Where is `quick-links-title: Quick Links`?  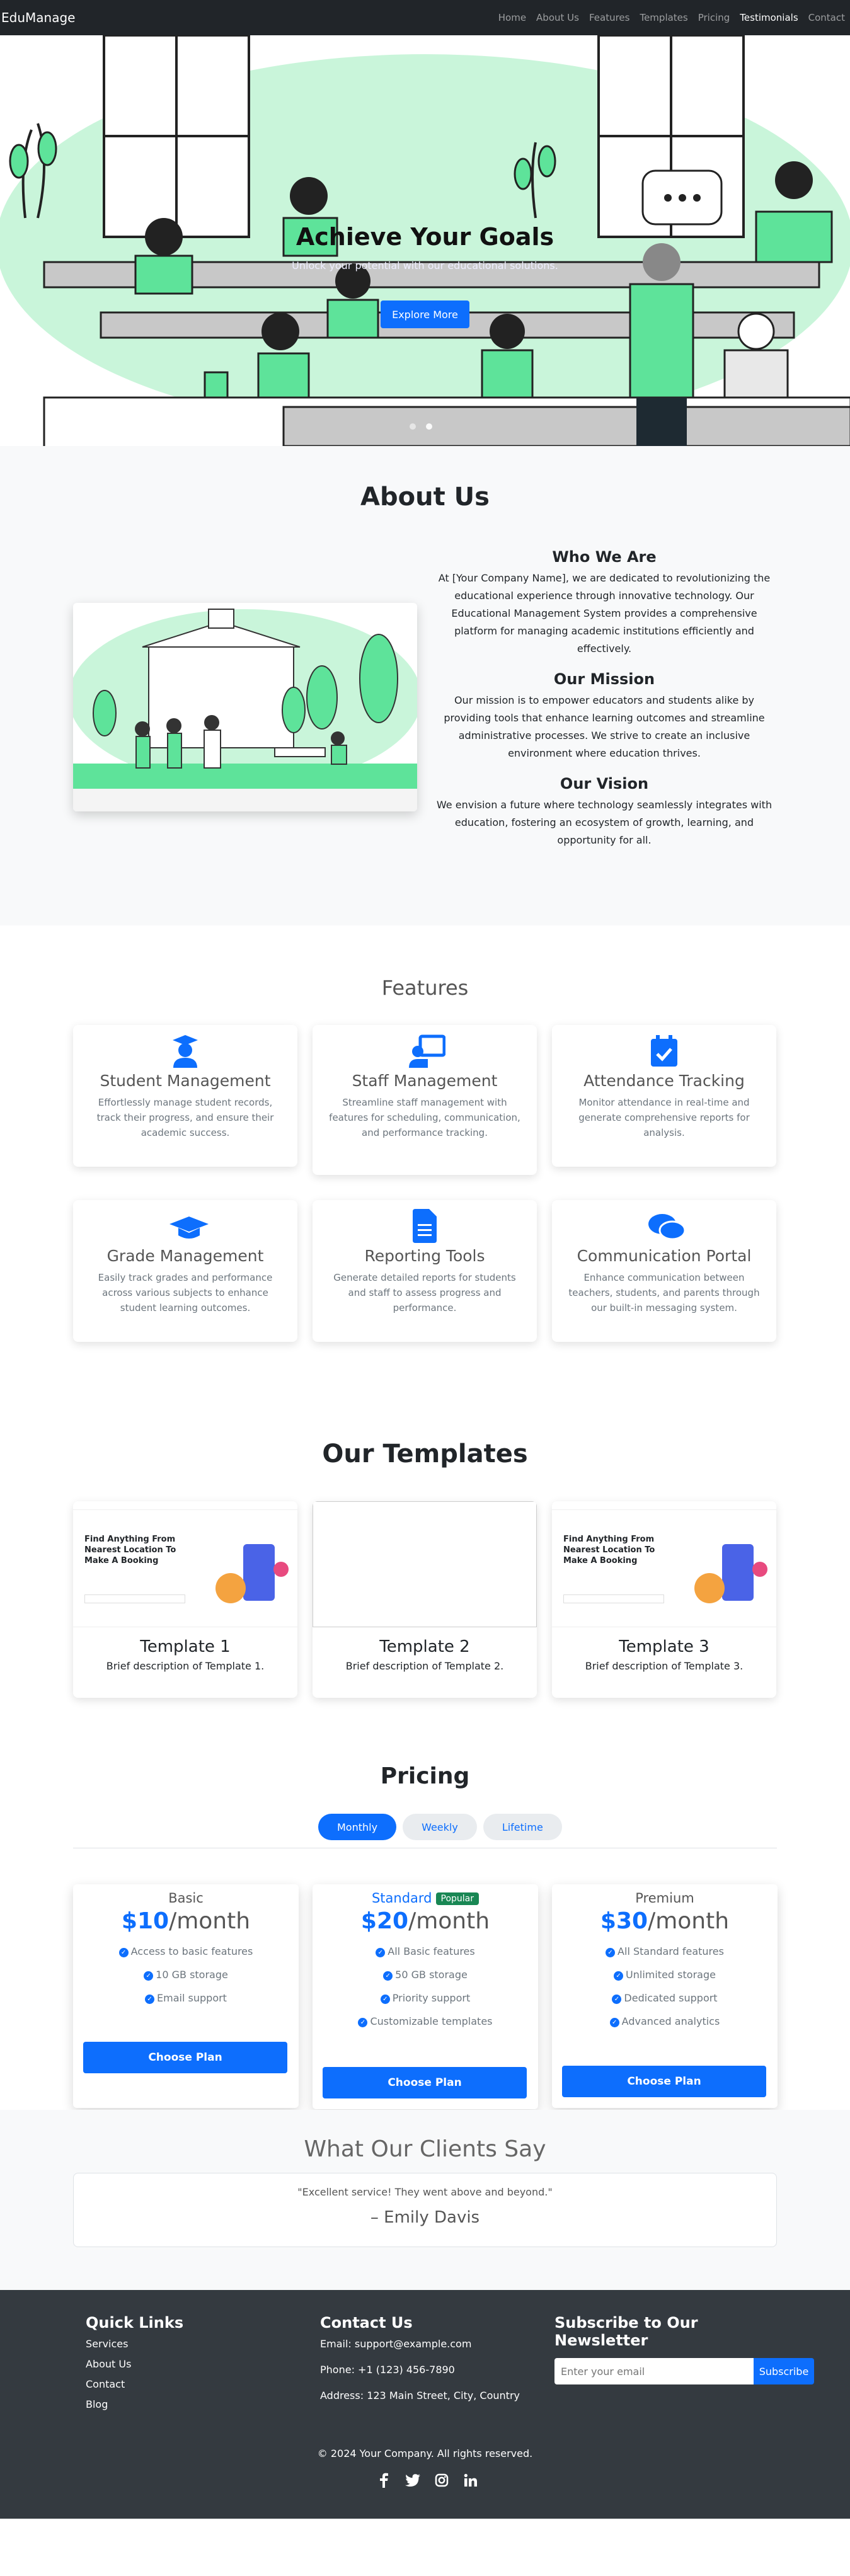 quick-links-title: Quick Links is located at coordinates (135, 2323).